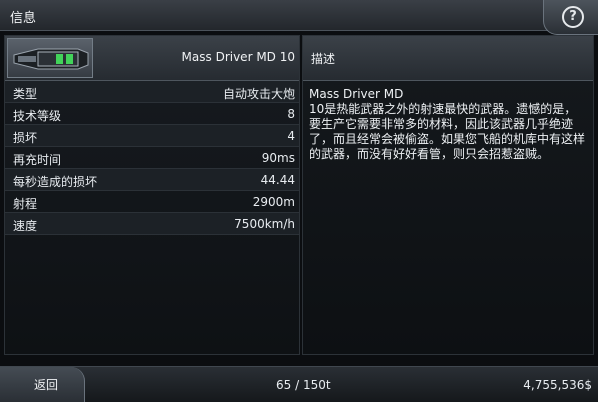  What do you see at coordinates (23, 18) in the screenshot?
I see `page-title: 信息` at bounding box center [23, 18].